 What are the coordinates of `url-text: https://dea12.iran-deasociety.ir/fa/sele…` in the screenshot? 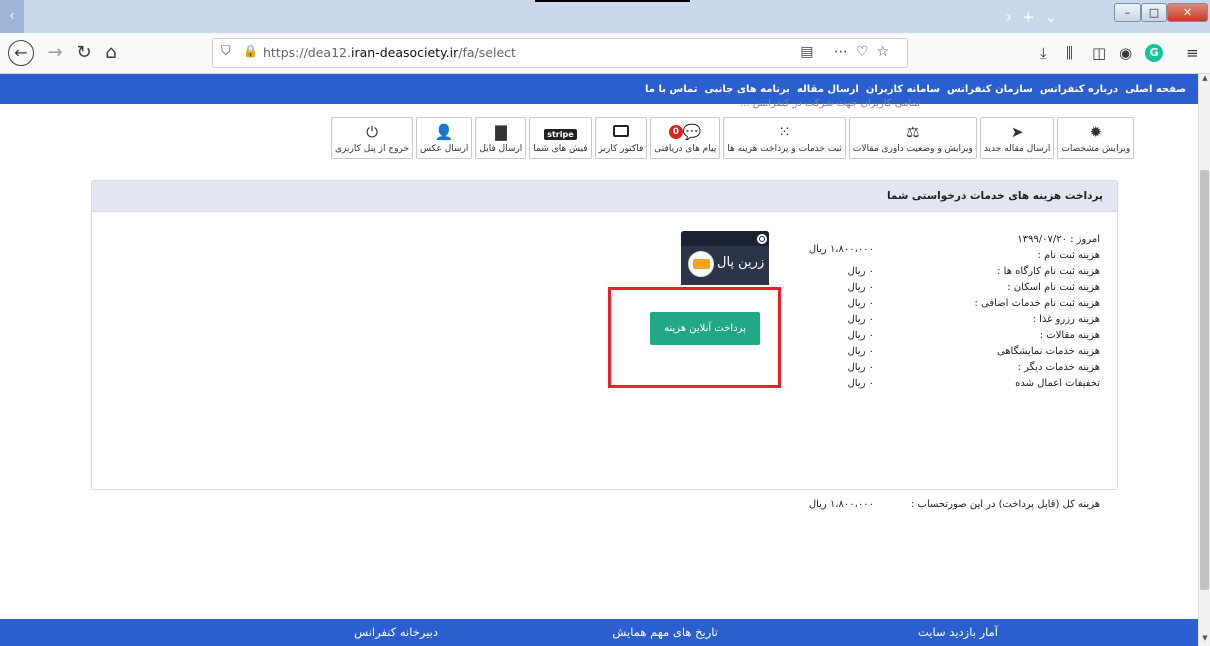 It's located at (389, 52).